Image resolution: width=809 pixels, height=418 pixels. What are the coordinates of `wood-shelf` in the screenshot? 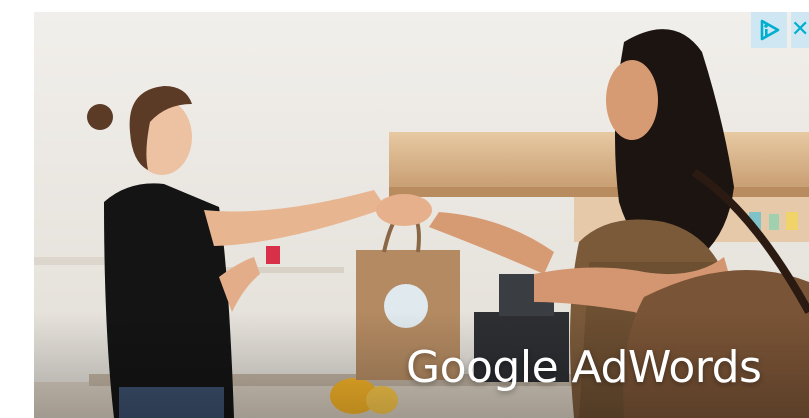 It's located at (599, 159).